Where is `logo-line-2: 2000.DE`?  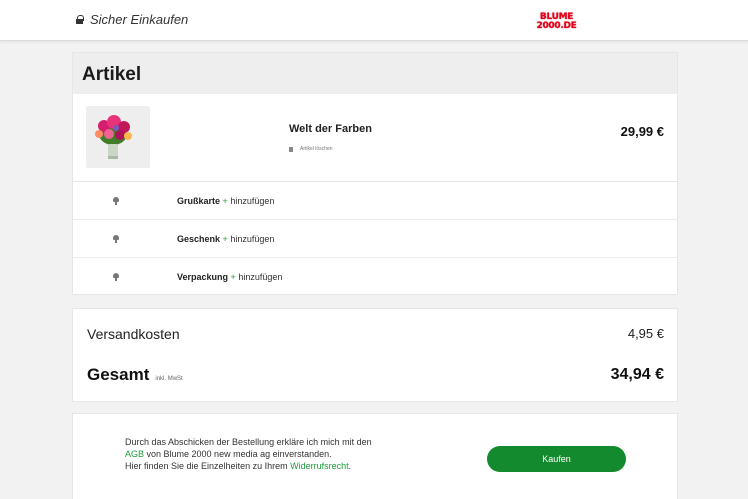 logo-line-2: 2000.DE is located at coordinates (556, 26).